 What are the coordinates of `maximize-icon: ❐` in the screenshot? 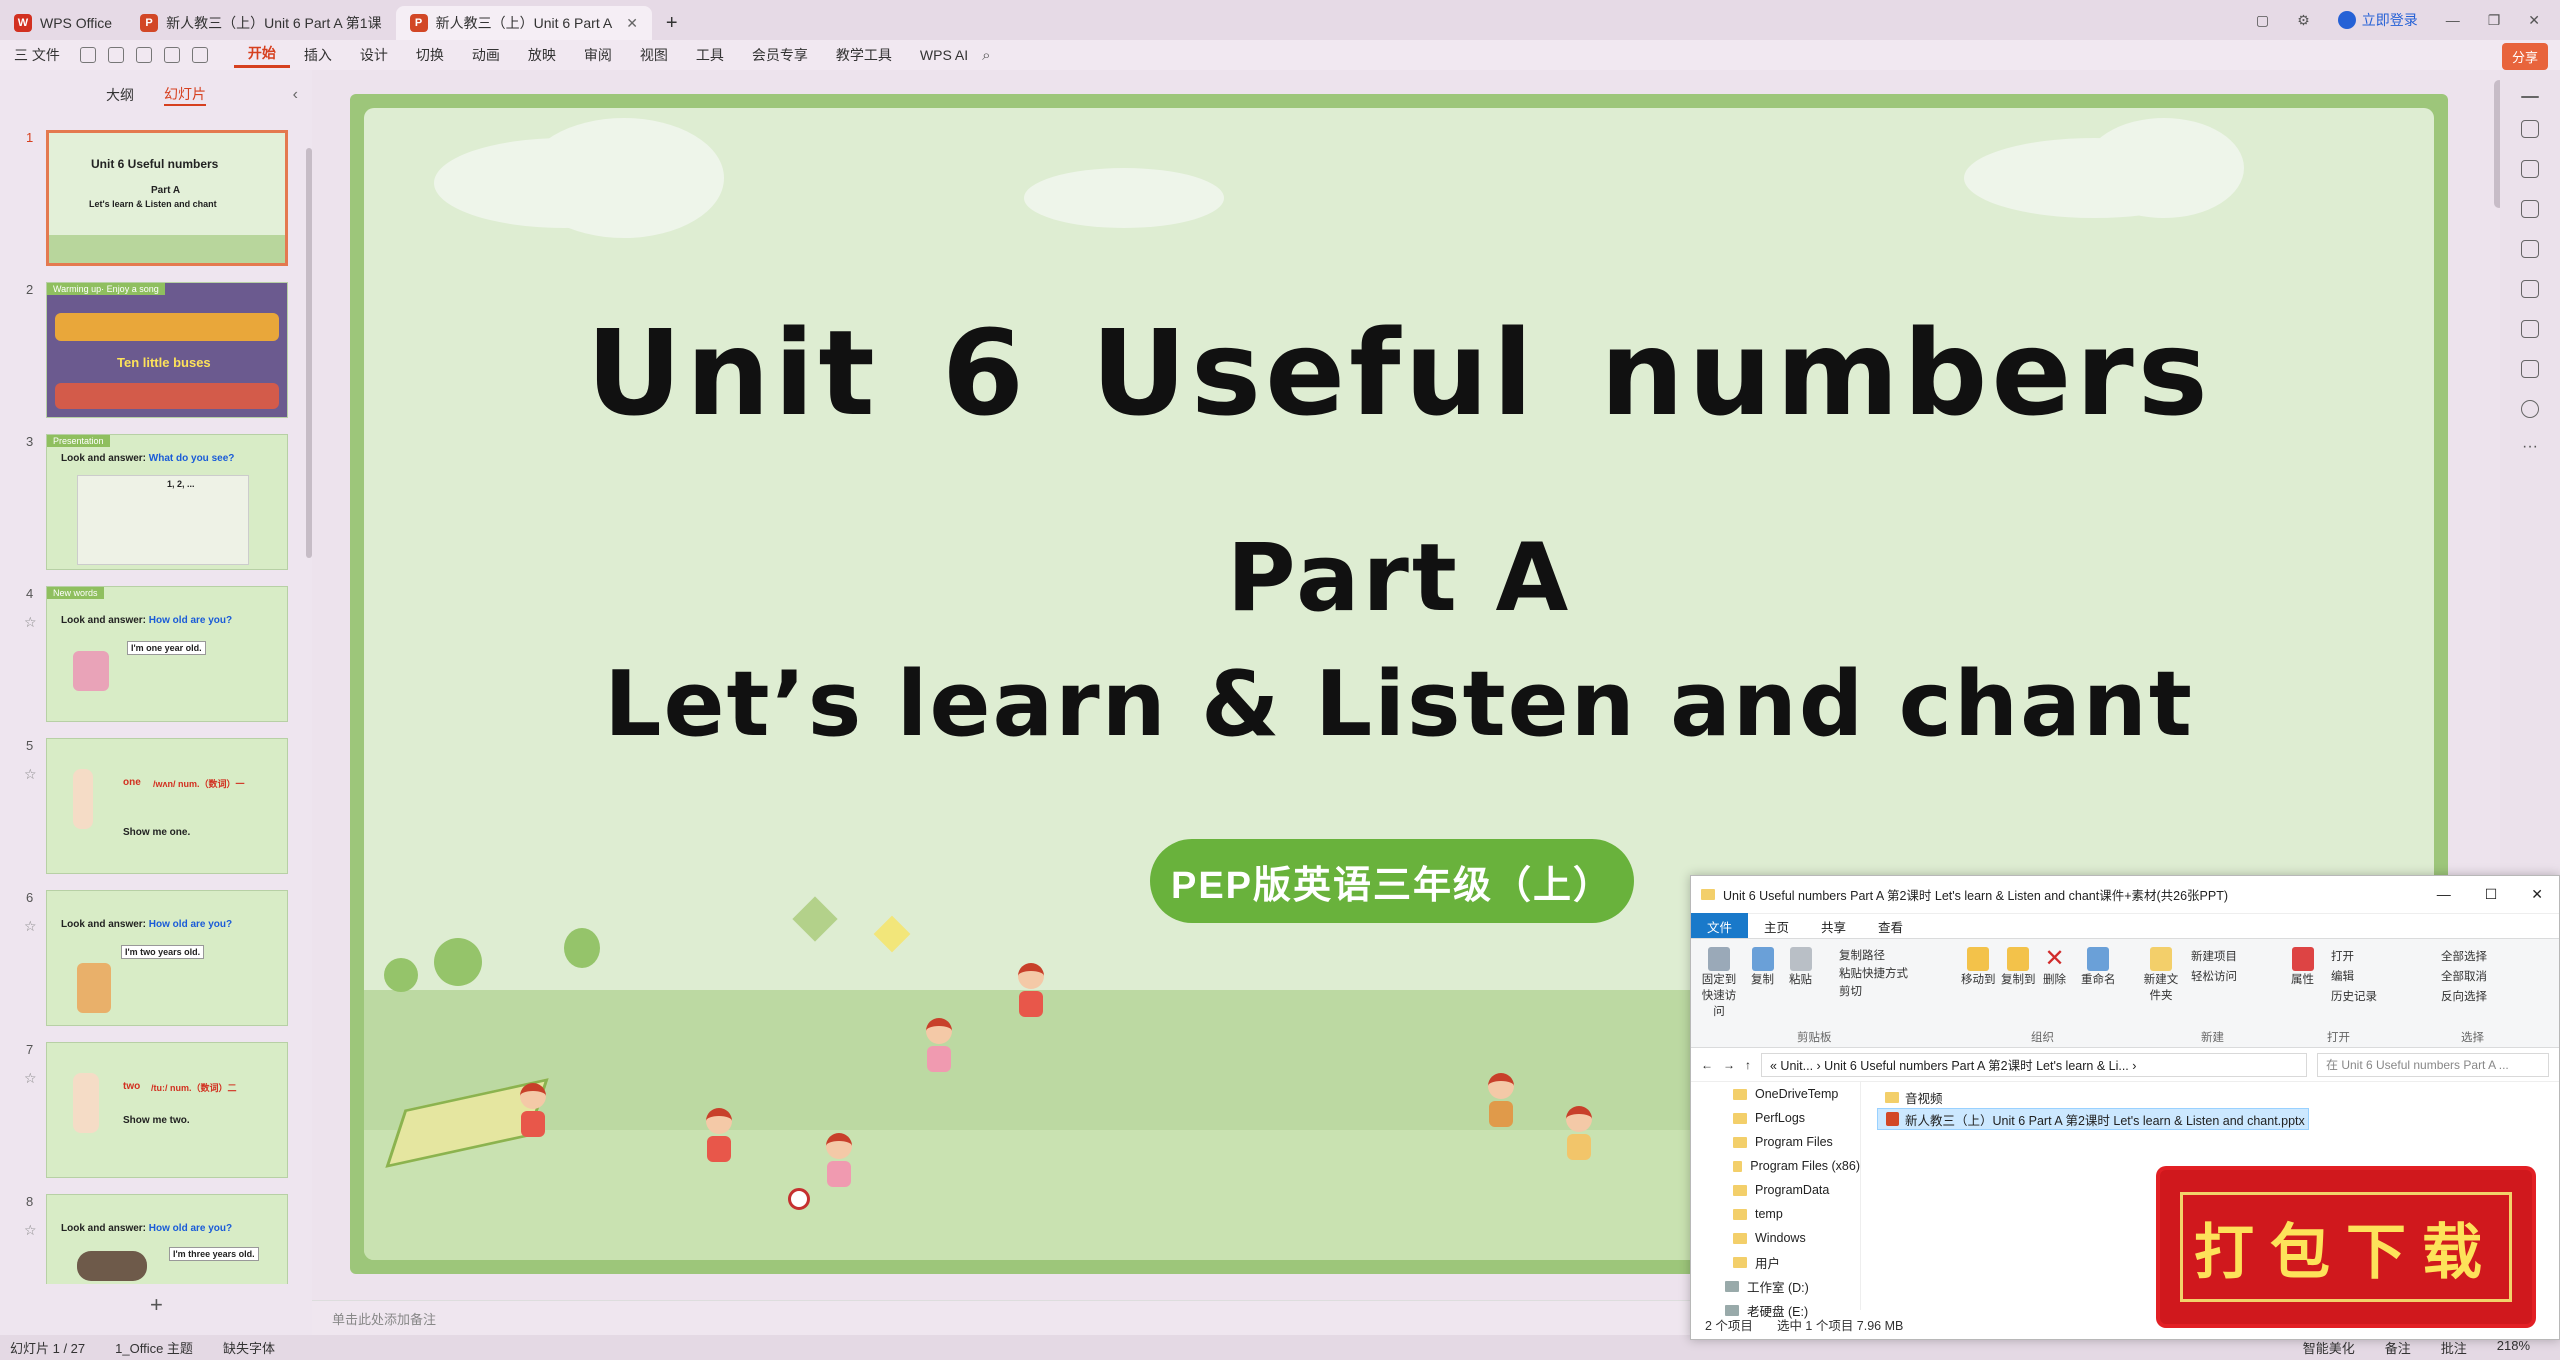 It's located at (2494, 20).